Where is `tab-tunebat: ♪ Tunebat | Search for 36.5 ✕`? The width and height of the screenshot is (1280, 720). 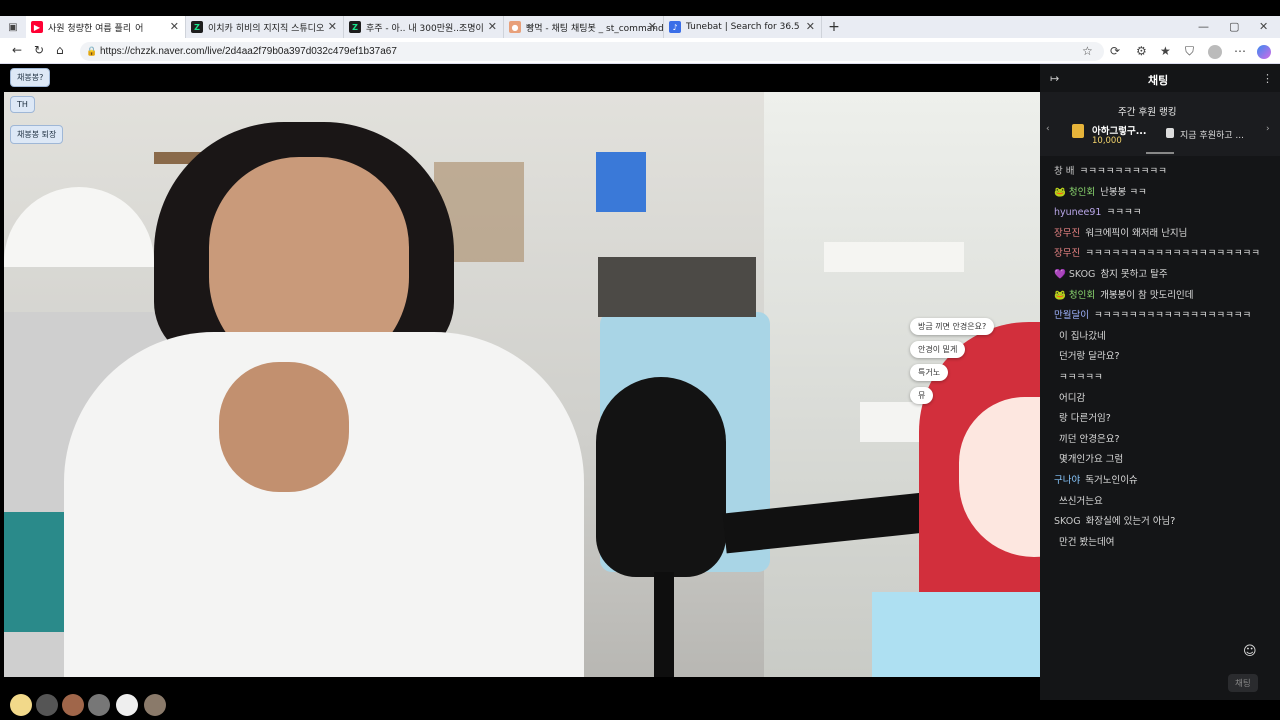 tab-tunebat: ♪ Tunebat | Search for 36.5 ✕ is located at coordinates (743, 27).